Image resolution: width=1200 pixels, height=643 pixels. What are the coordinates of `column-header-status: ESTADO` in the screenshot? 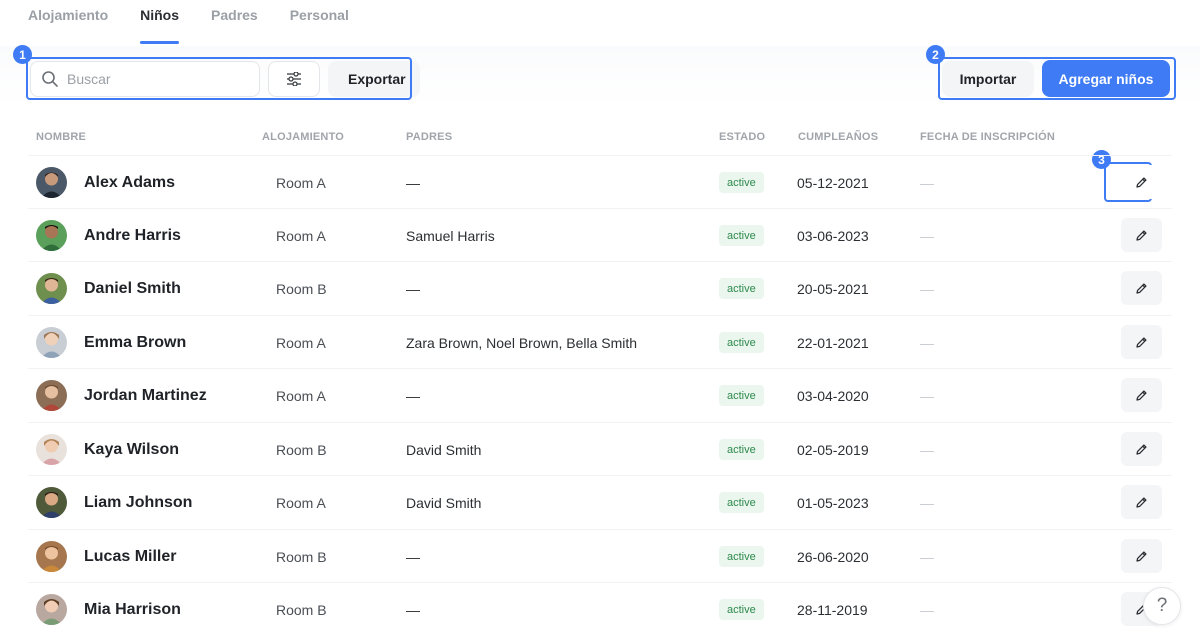 It's located at (742, 137).